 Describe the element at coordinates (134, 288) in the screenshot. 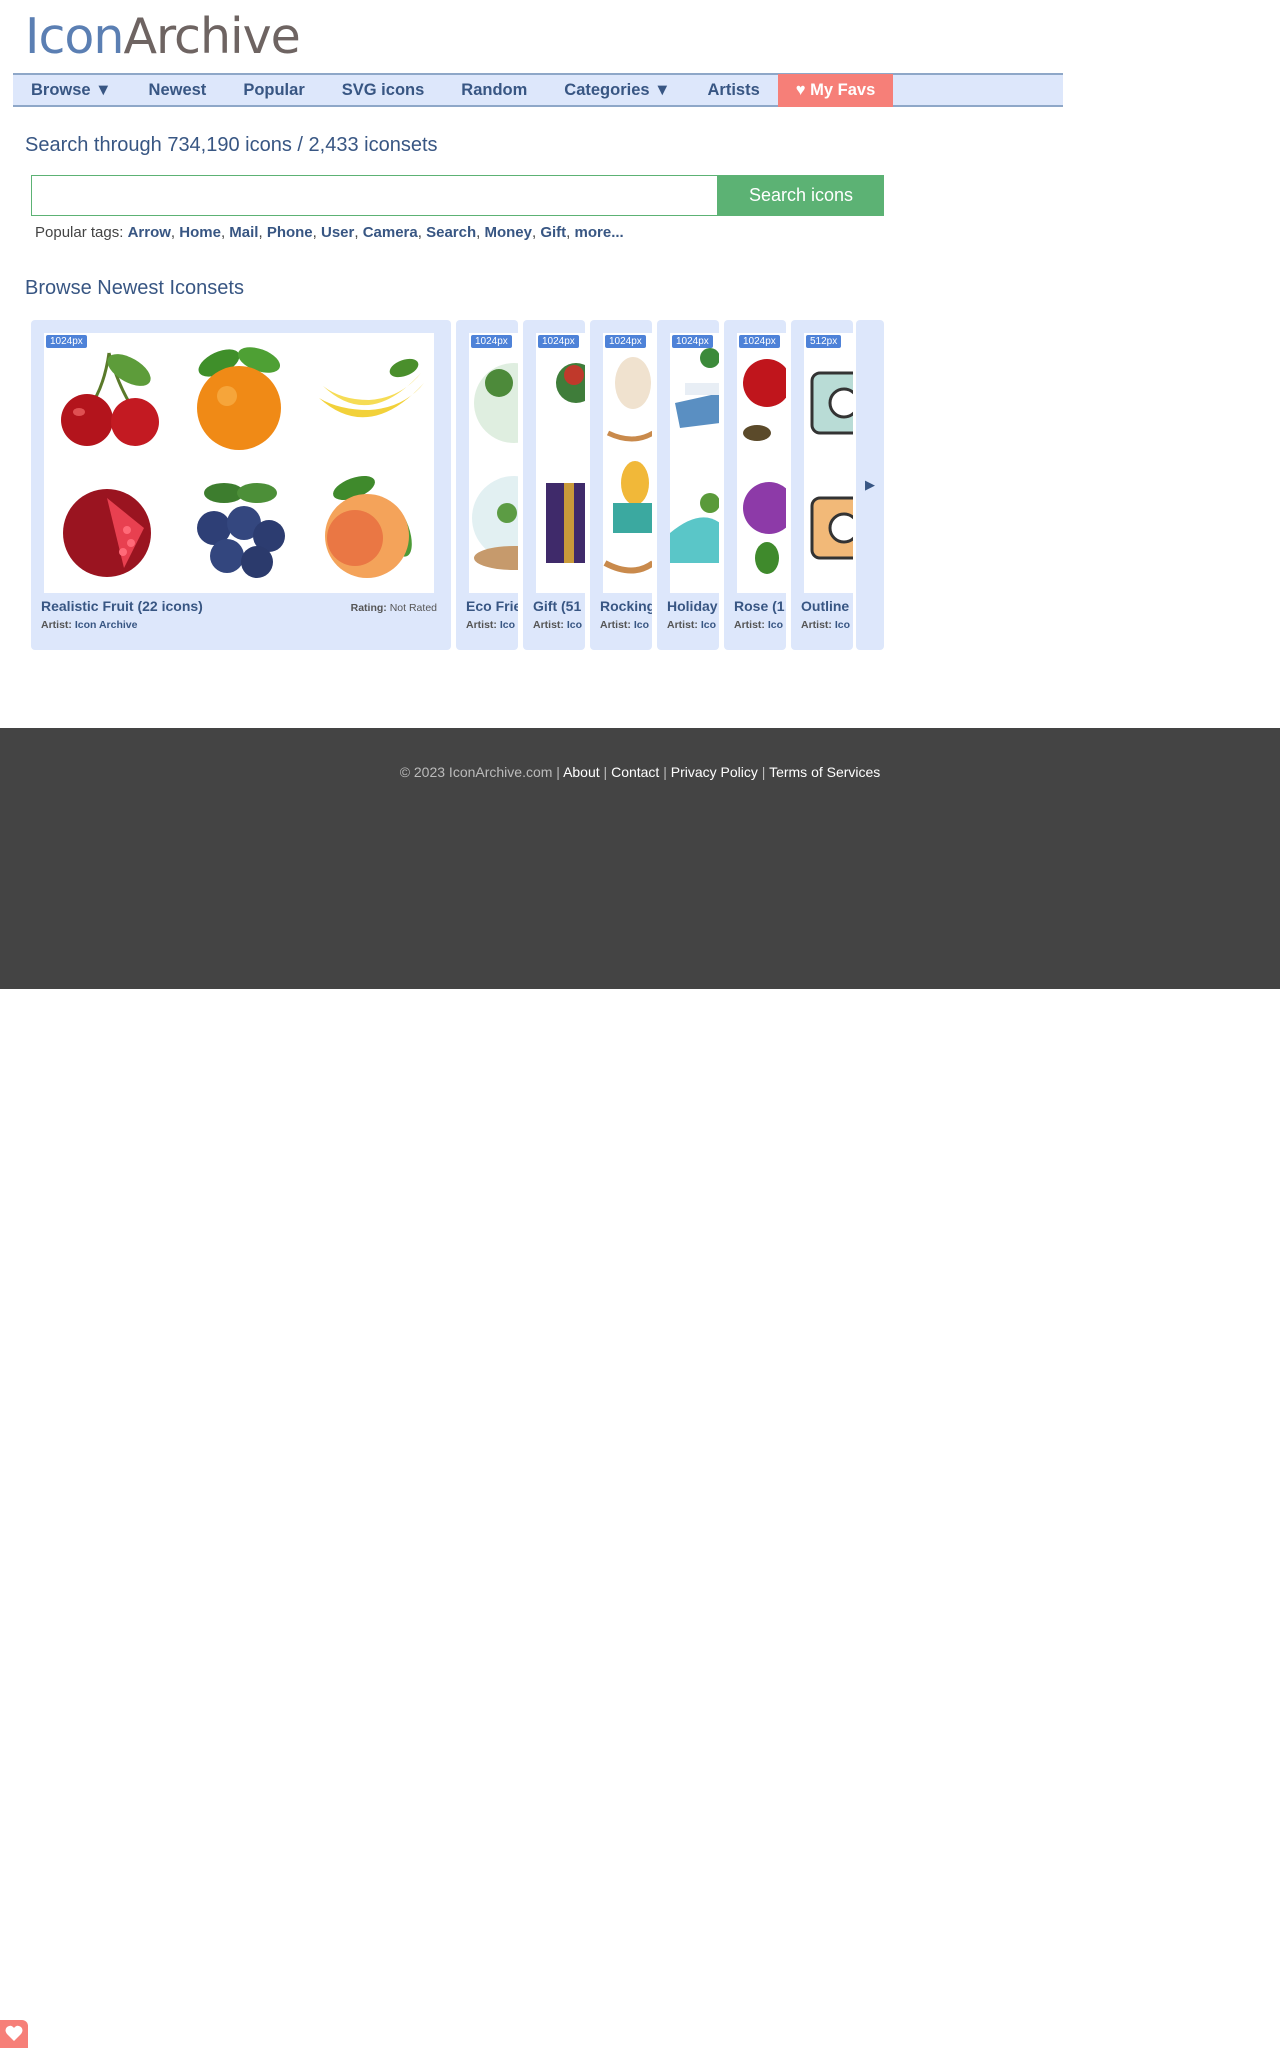

I see `browse-heading: Browse Newest Iconsets` at that location.